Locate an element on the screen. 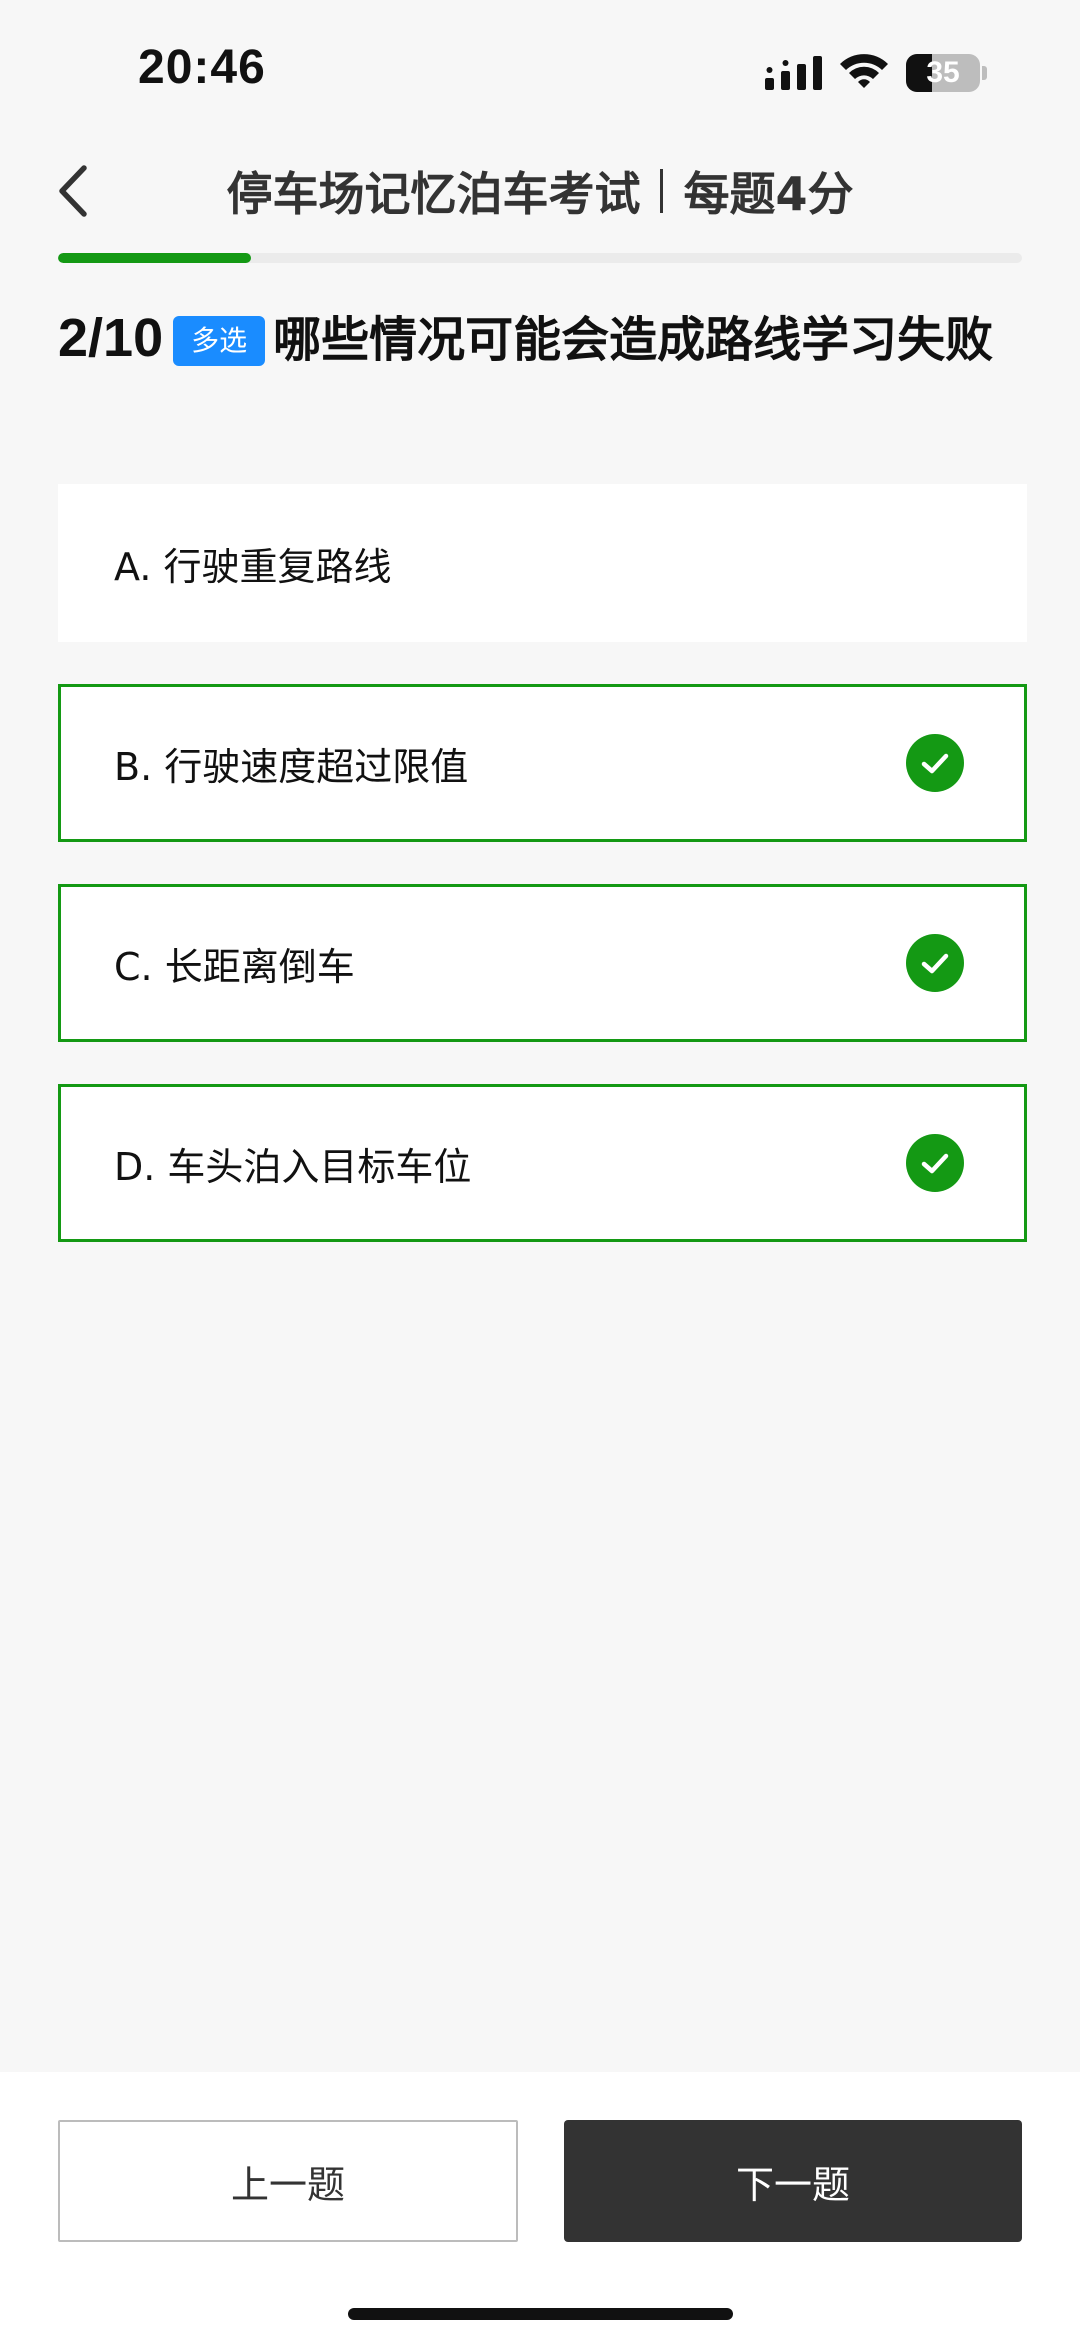 This screenshot has height=2341, width=1080. battery-level-text: 35 is located at coordinates (943, 72).